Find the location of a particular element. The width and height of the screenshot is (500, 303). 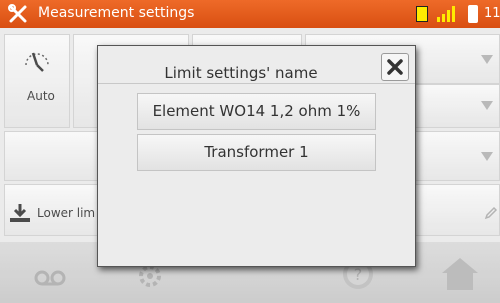

dialog-divider is located at coordinates (256, 83).